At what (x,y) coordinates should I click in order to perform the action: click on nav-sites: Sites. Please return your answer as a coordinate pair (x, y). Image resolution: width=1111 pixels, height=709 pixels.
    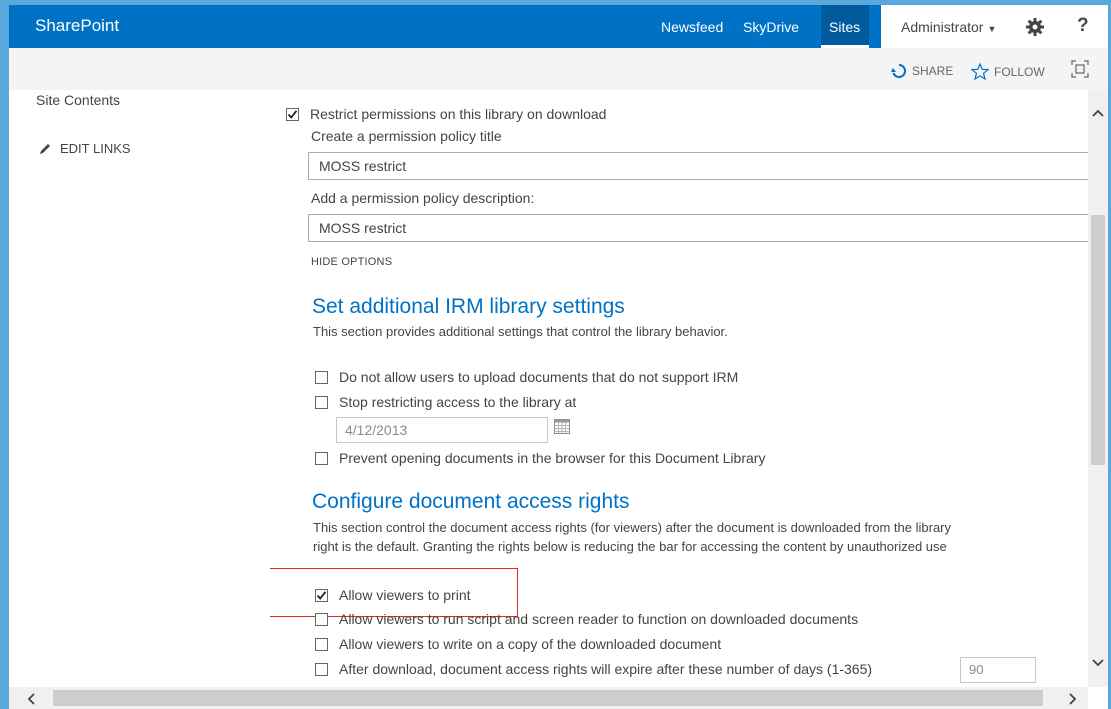
    Looking at the image, I should click on (845, 26).